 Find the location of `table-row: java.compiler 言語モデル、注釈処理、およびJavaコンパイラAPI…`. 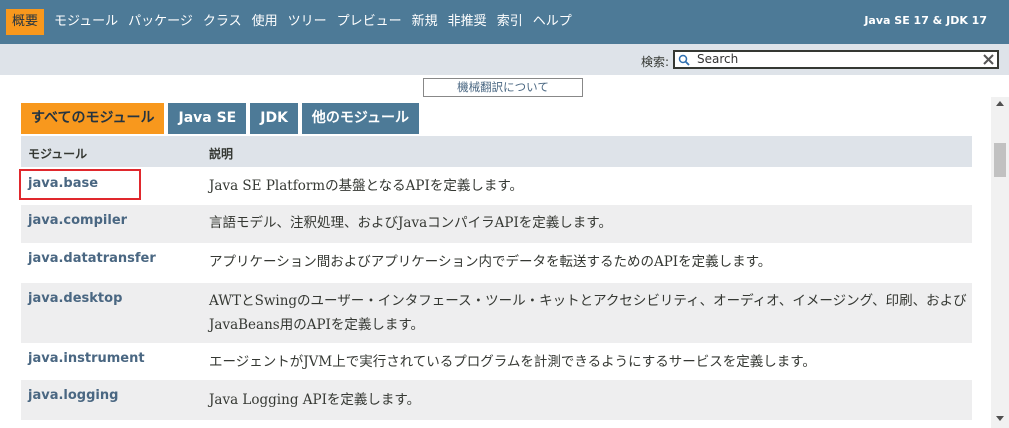

table-row: java.compiler 言語モデル、注釈処理、およびJavaコンパイラAPI… is located at coordinates (496, 224).